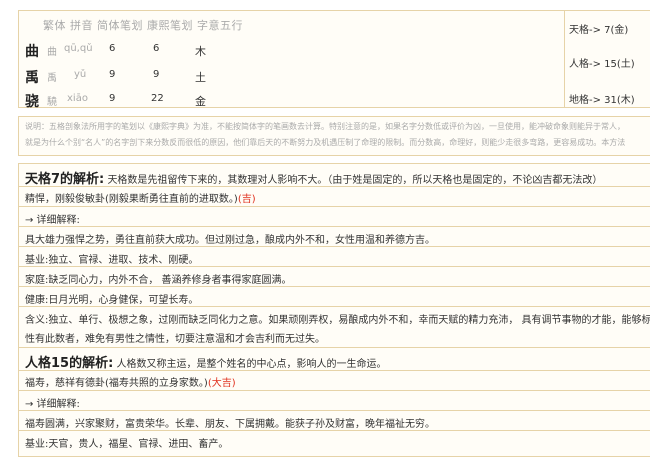 The image size is (650, 457). I want to click on ren-ge-summary: 福寿，慈祥有德卦(福寿共照的立身家数。)(大吉), so click(130, 381).